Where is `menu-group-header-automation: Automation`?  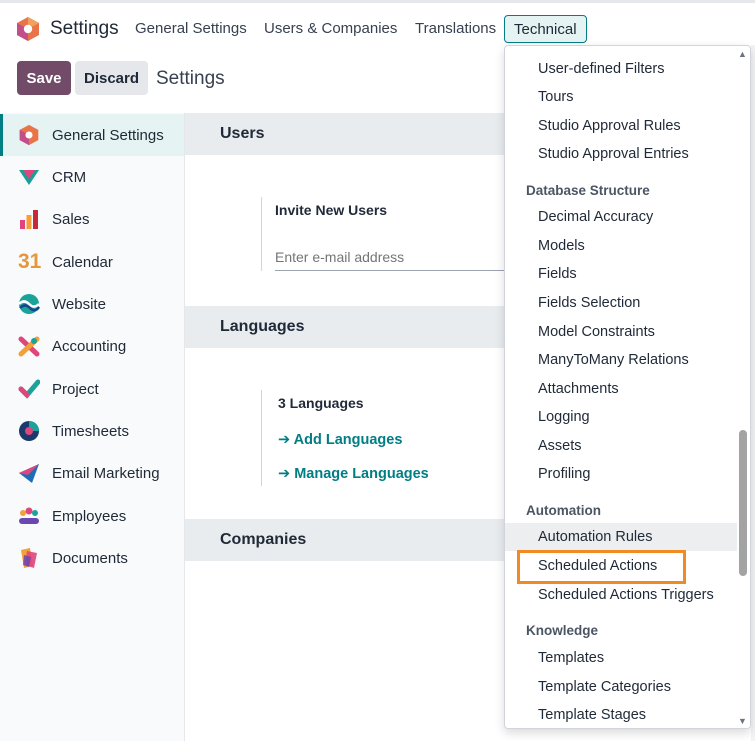 menu-group-header-automation: Automation is located at coordinates (563, 510).